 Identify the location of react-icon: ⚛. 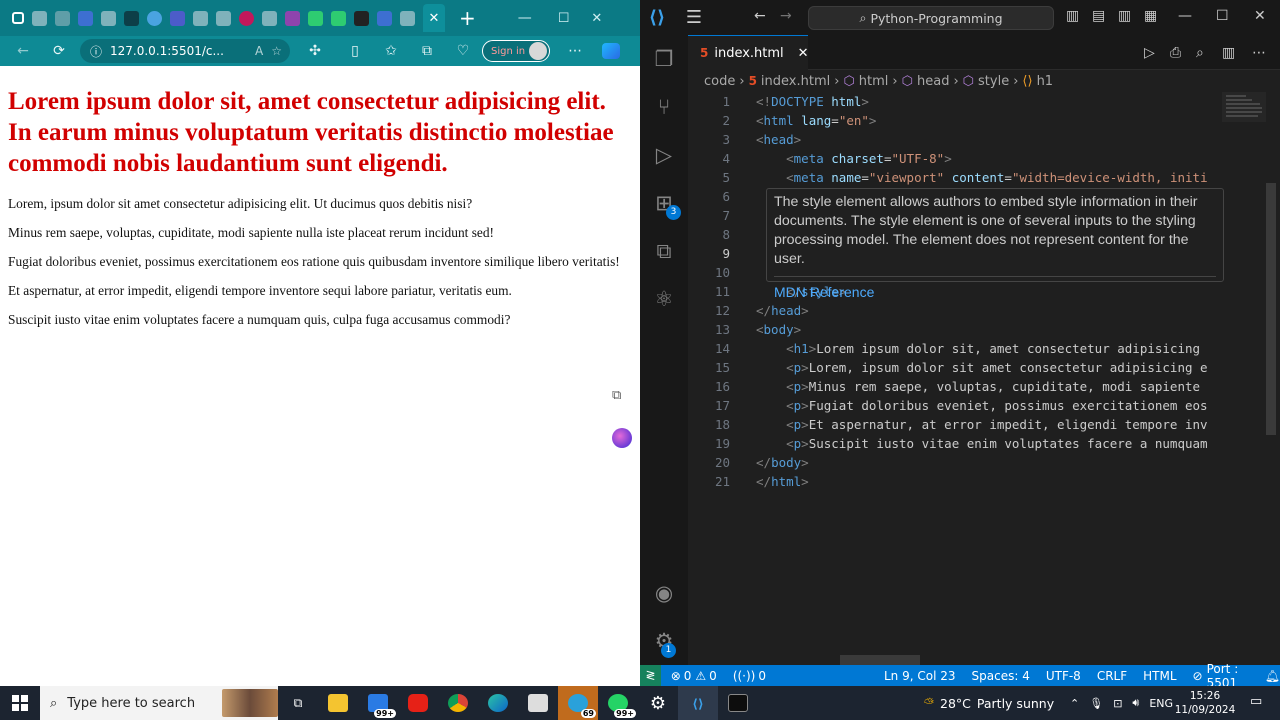
(664, 299).